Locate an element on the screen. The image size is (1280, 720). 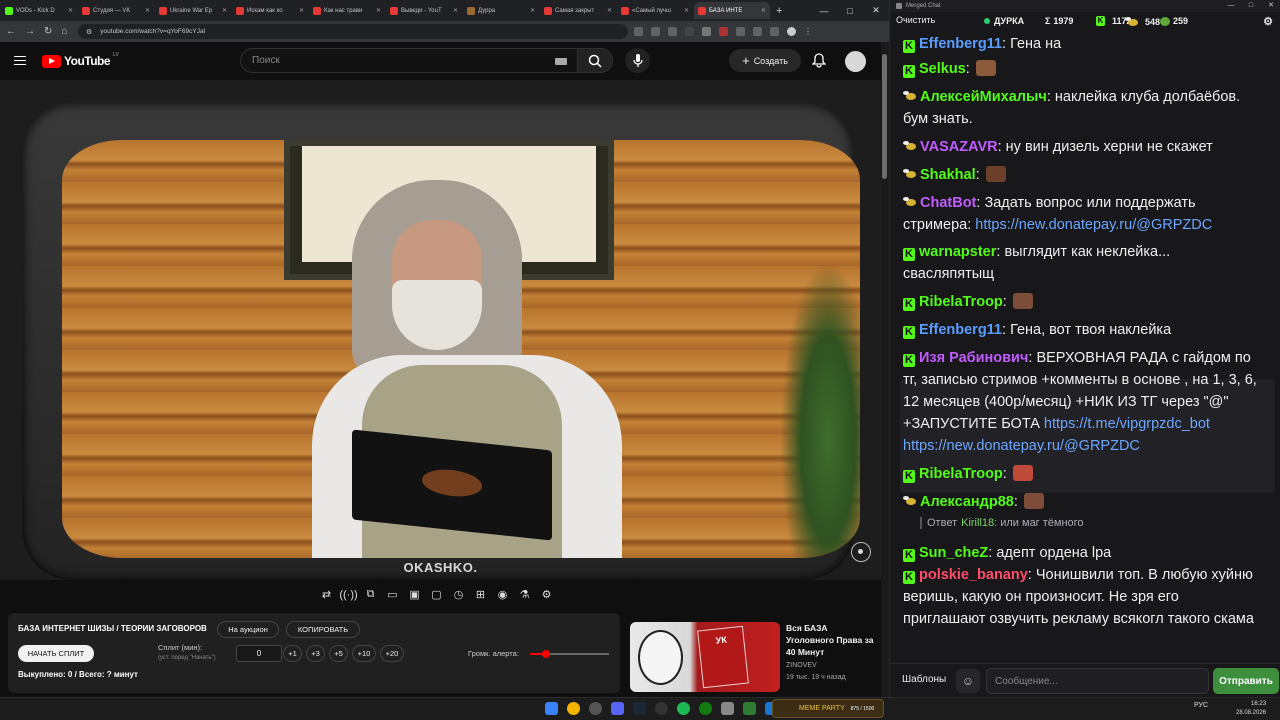
keyboard-icon is located at coordinates (561, 61).